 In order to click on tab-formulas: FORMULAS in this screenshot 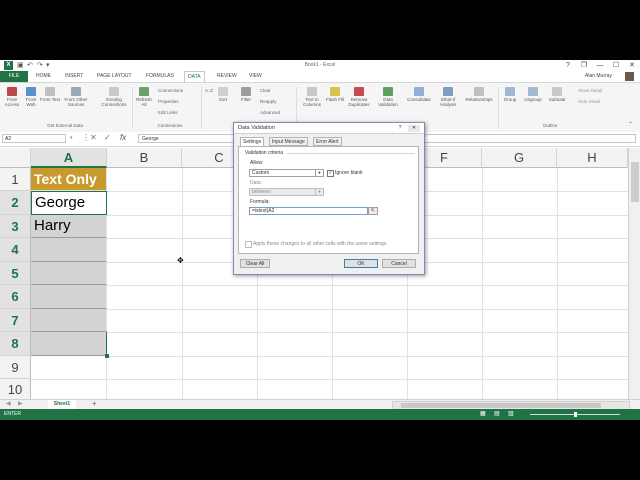, I will do `click(160, 76)`.